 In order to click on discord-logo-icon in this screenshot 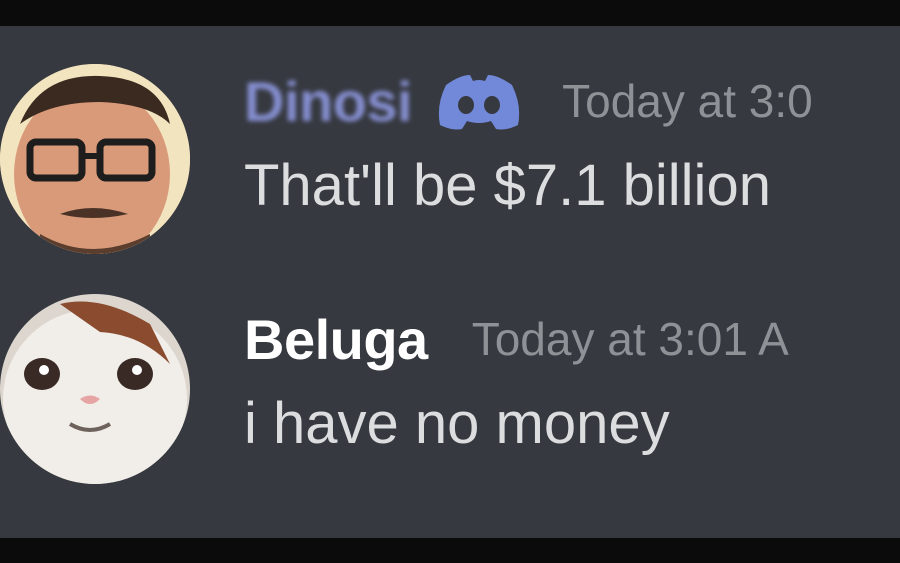, I will do `click(479, 101)`.